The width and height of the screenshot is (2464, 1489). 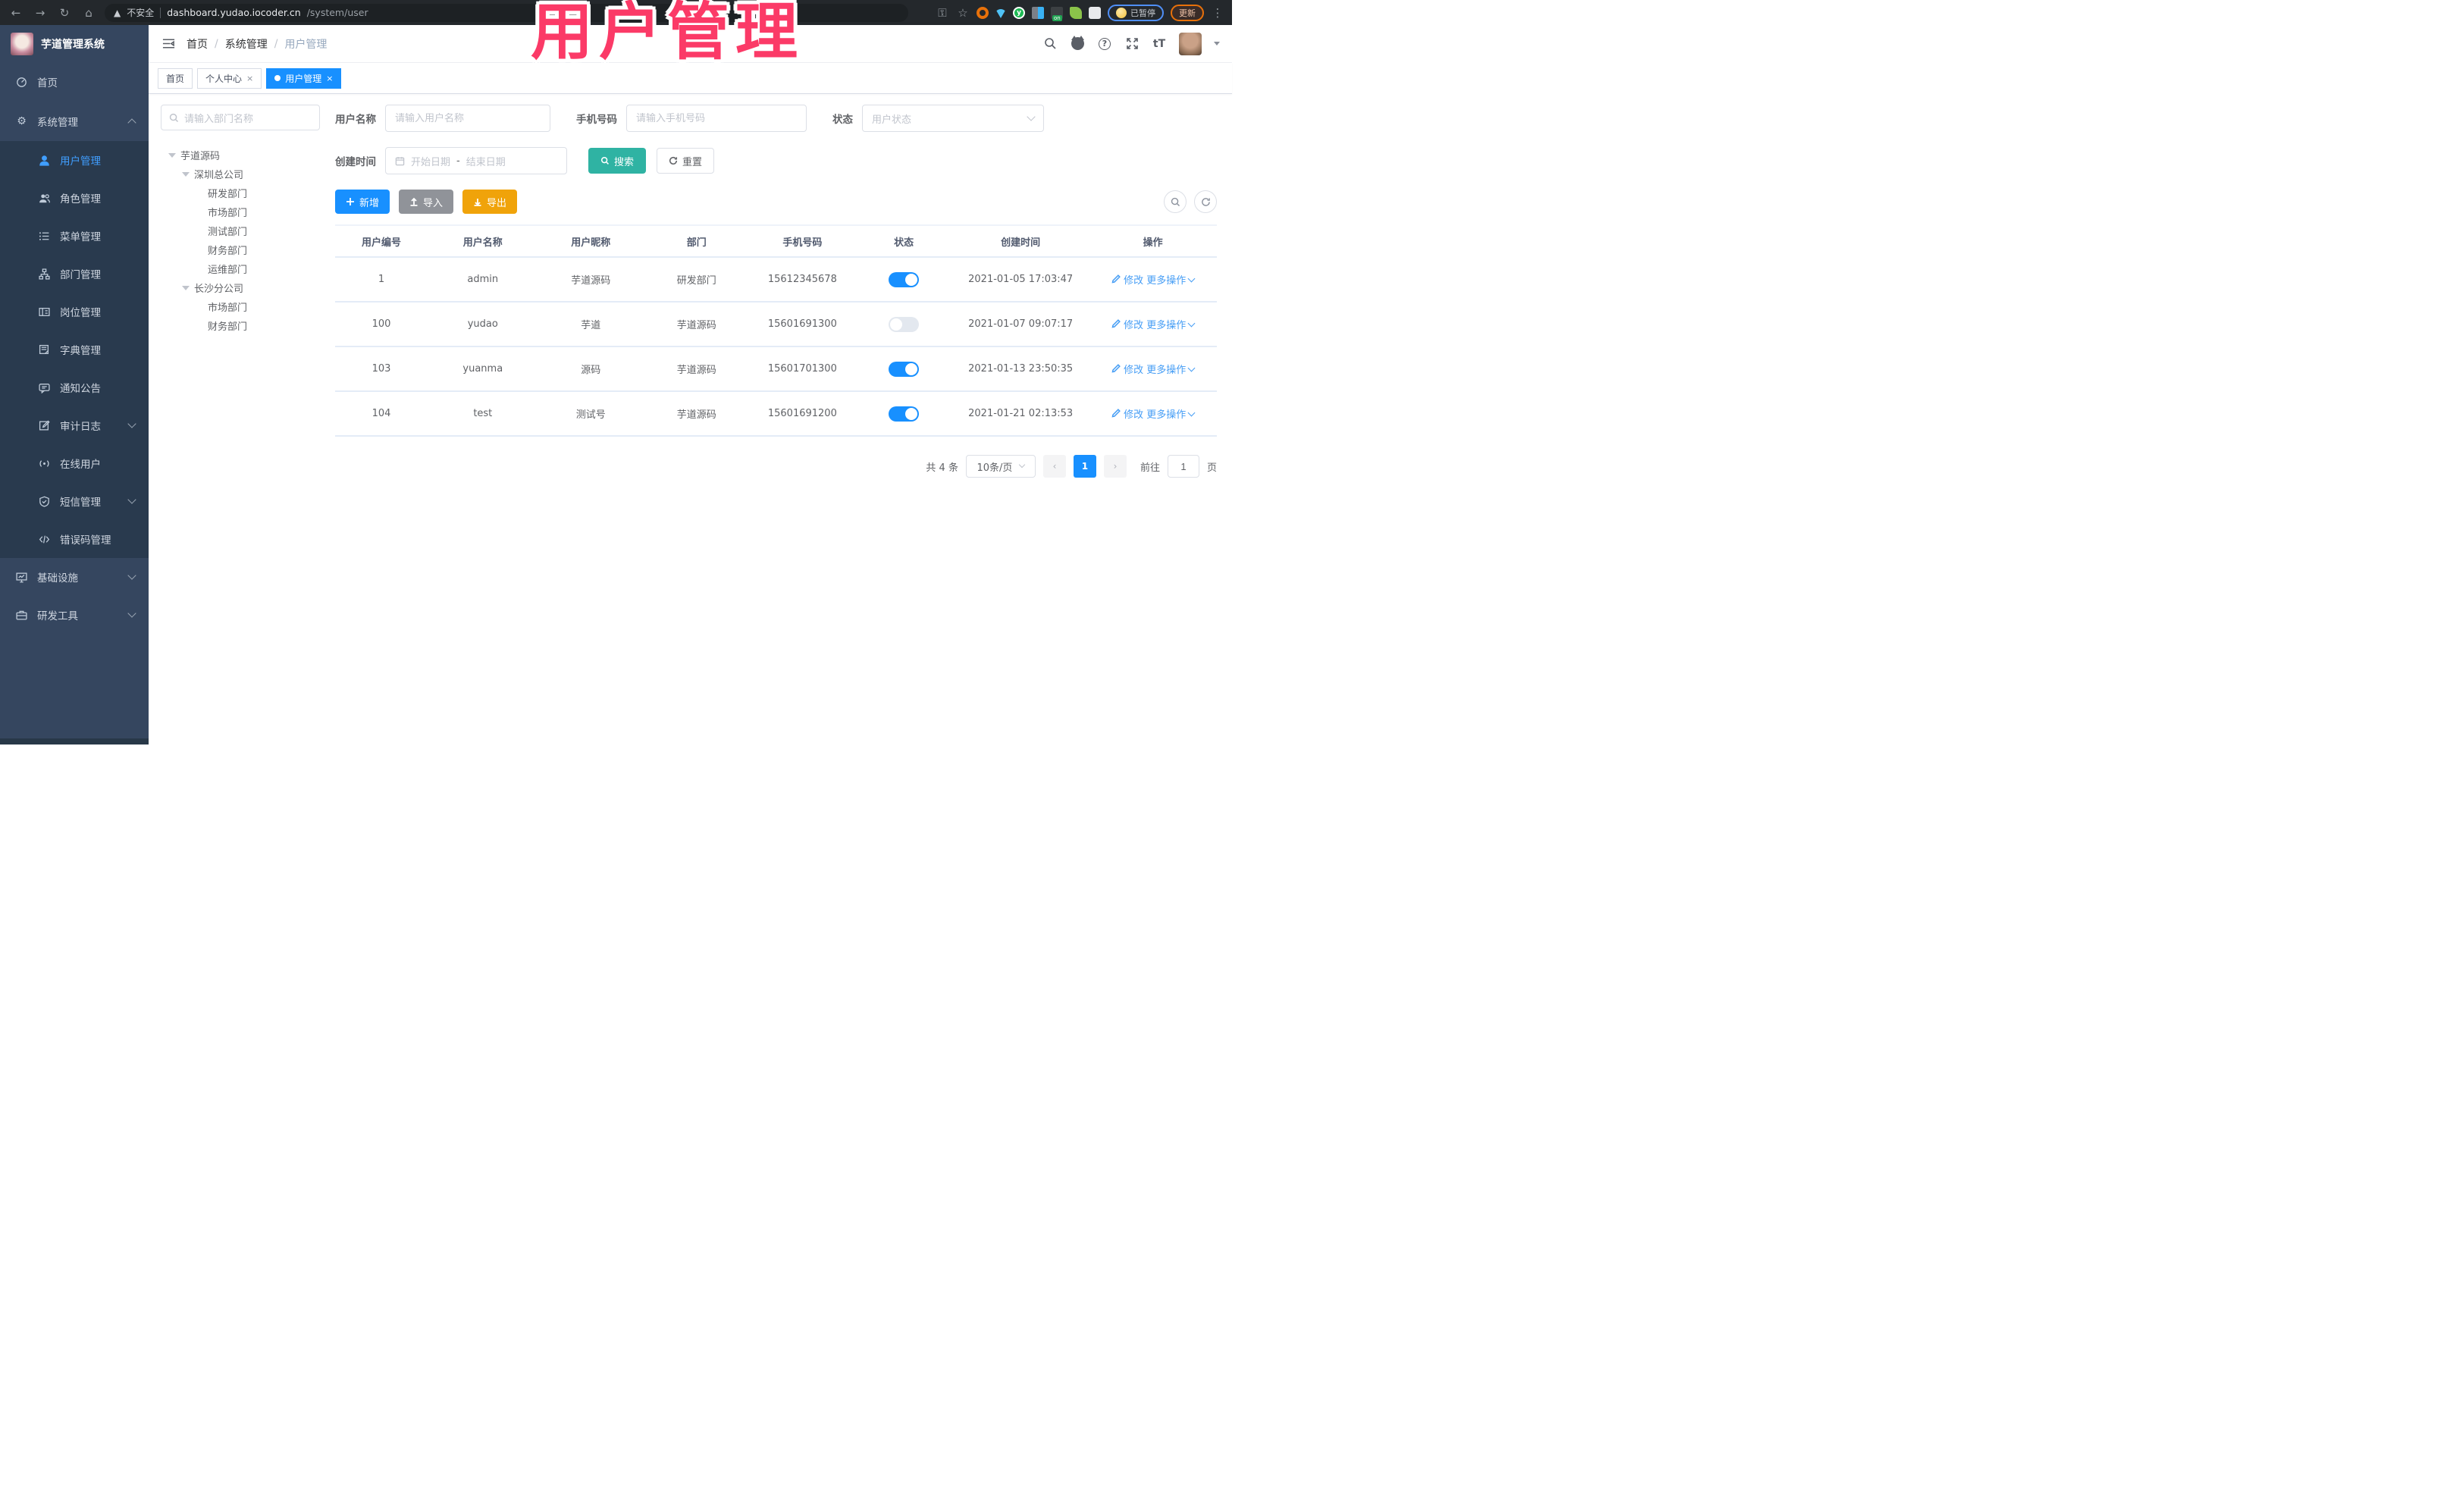 What do you see at coordinates (363, 202) in the screenshot?
I see `add-button: 新增` at bounding box center [363, 202].